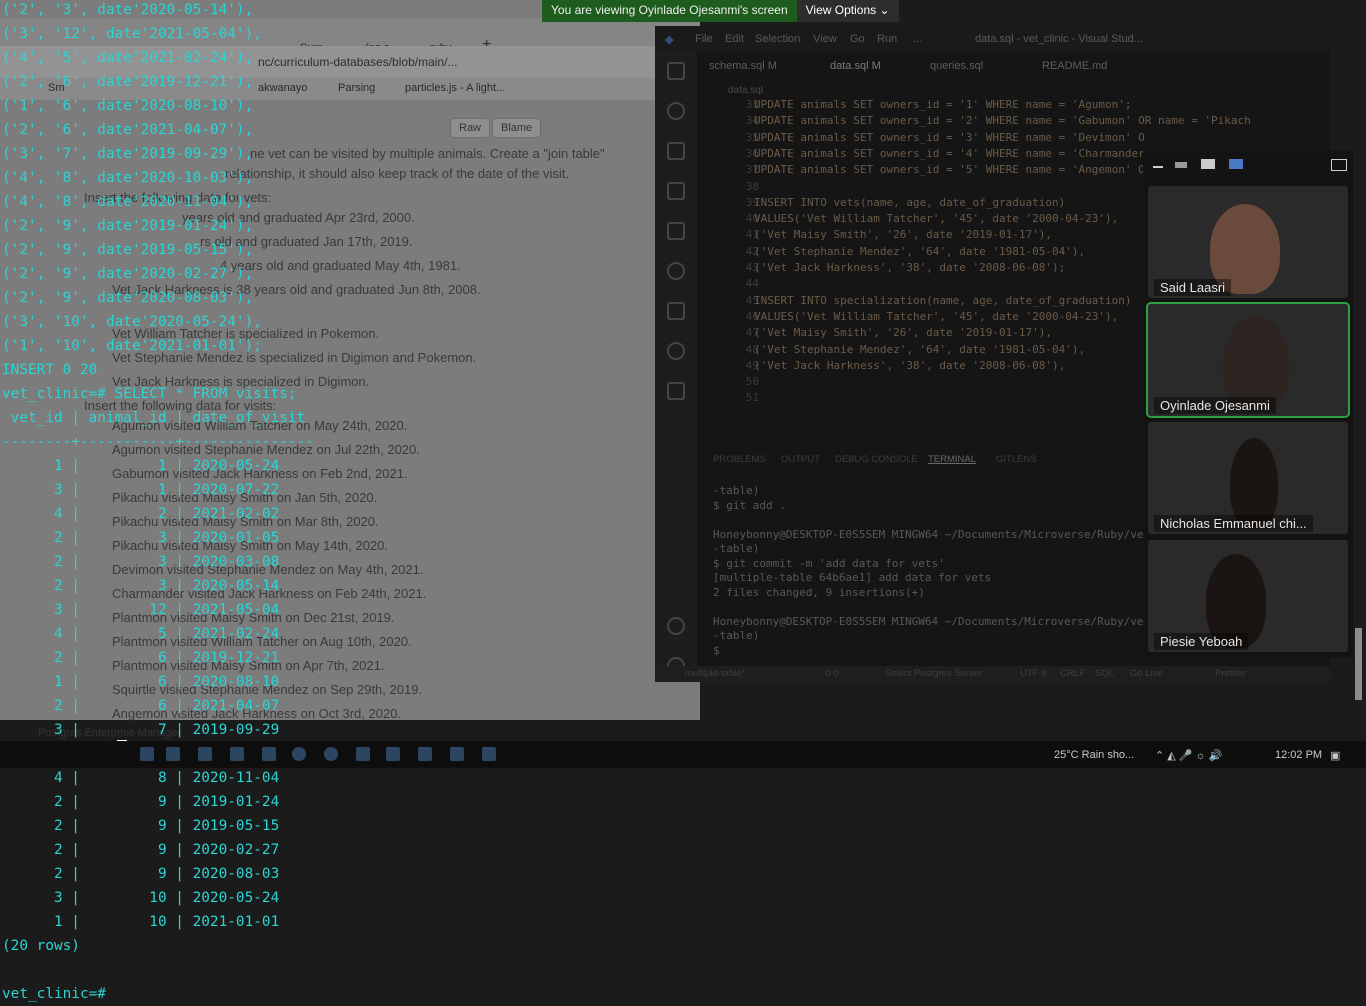 The height and width of the screenshot is (1006, 1366). Describe the element at coordinates (752, 365) in the screenshot. I see `line-number: 49` at that location.